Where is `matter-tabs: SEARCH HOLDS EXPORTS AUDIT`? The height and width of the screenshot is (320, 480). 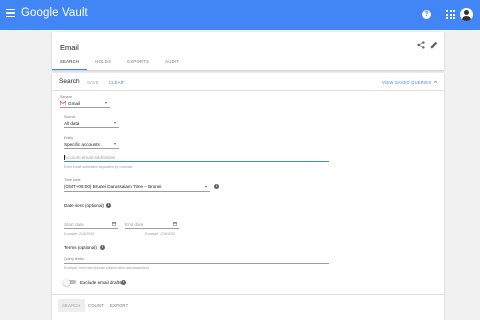
matter-tabs: SEARCH HOLDS EXPORTS AUDIT is located at coordinates (119, 63).